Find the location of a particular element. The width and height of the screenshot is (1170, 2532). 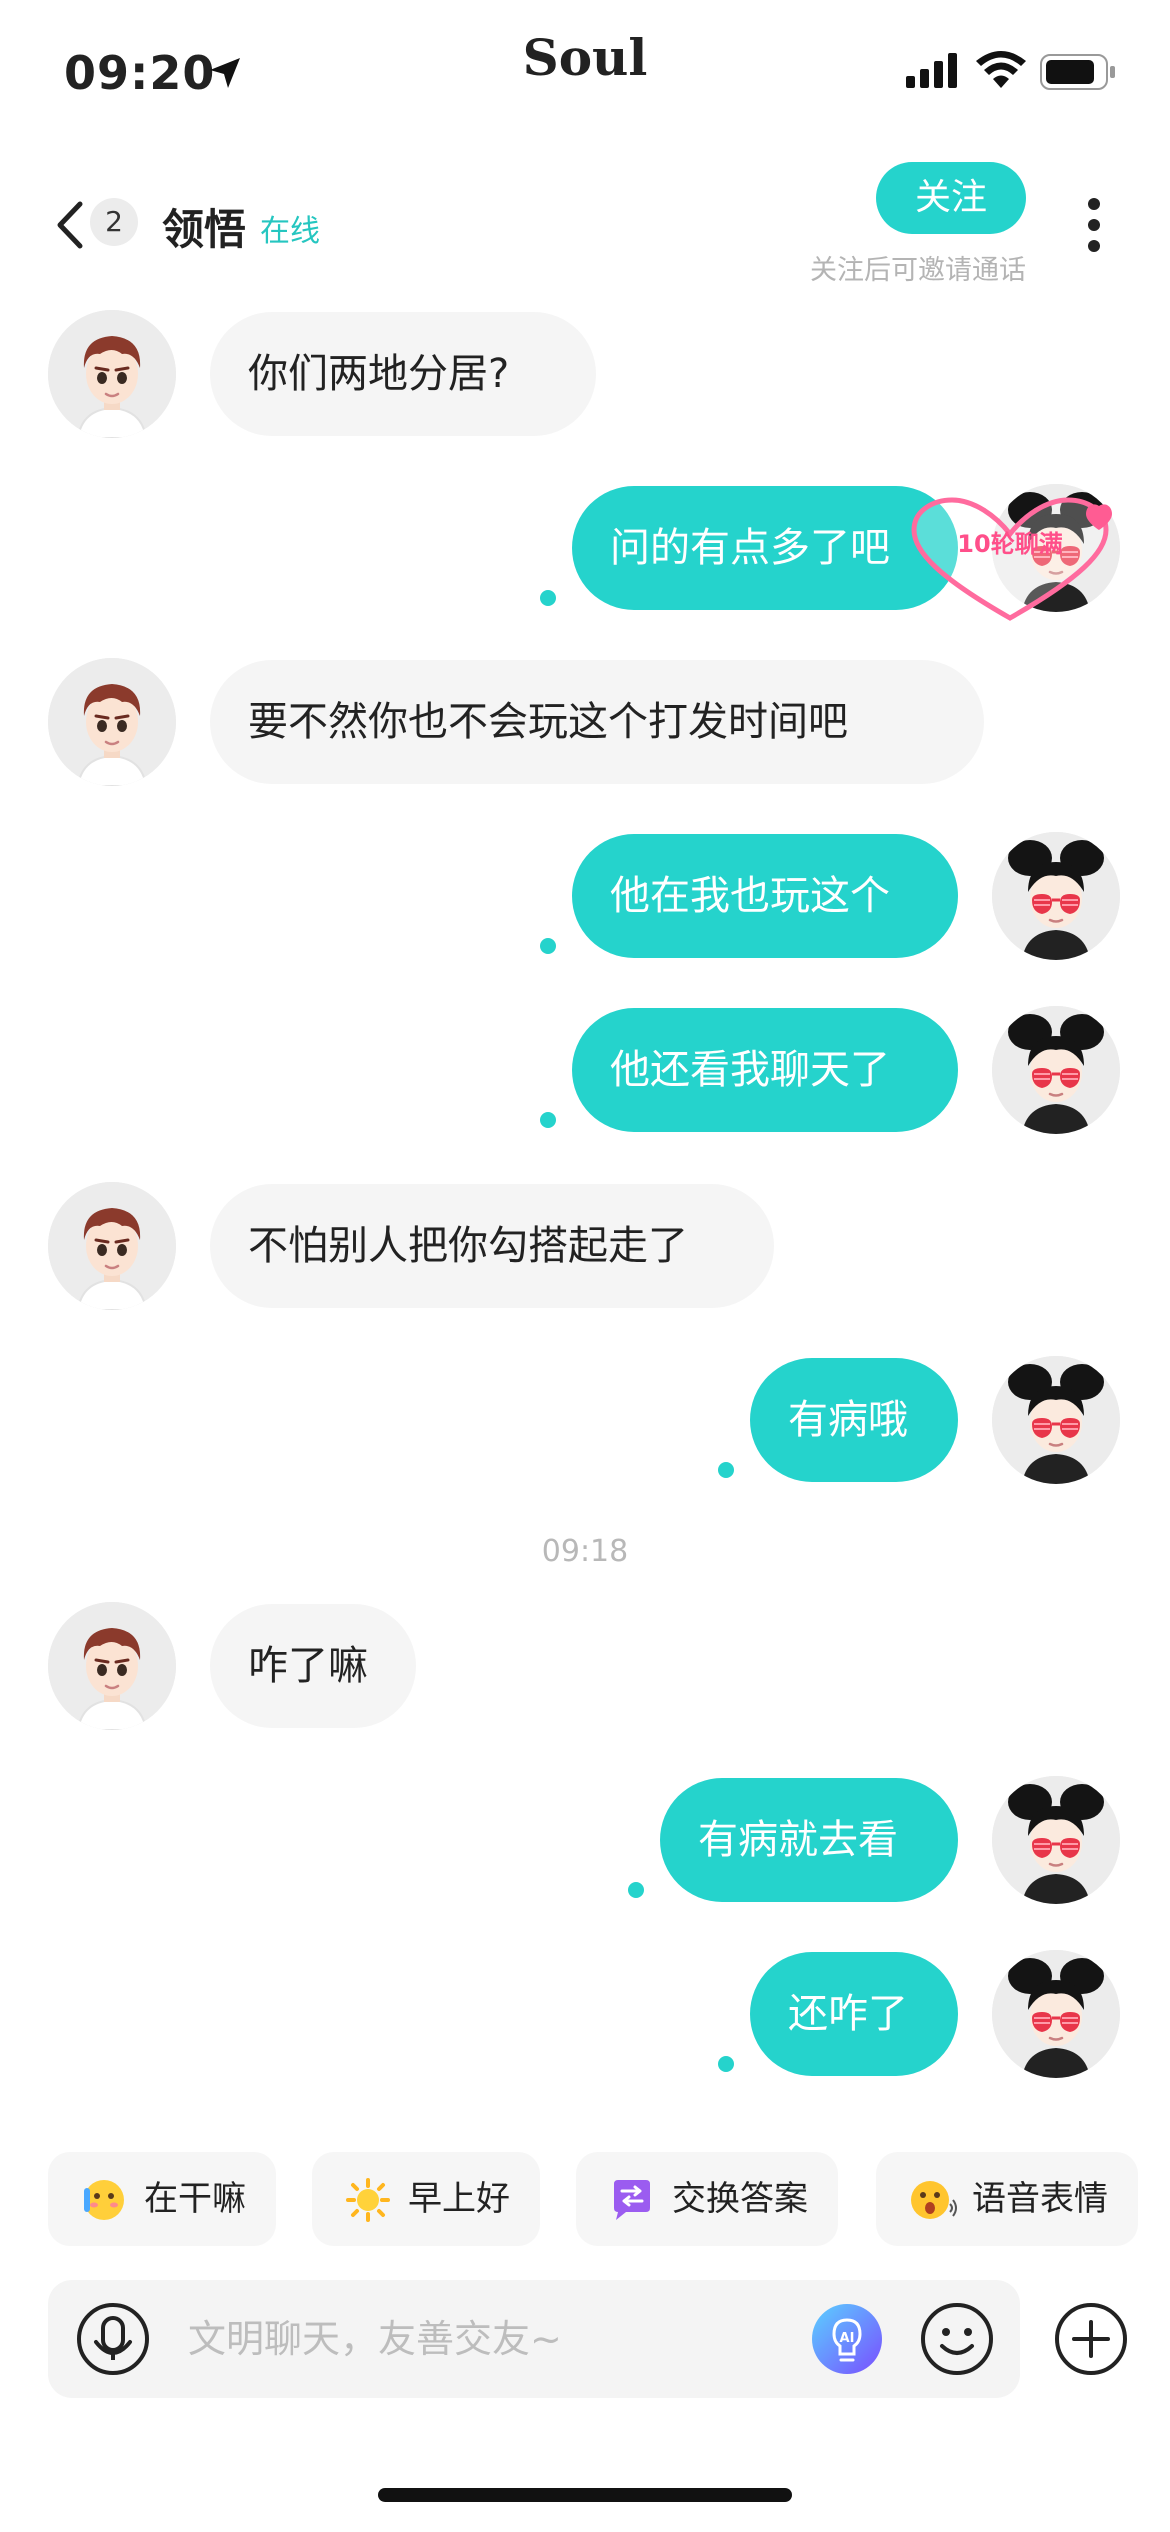

battery-icon is located at coordinates (1077, 72).